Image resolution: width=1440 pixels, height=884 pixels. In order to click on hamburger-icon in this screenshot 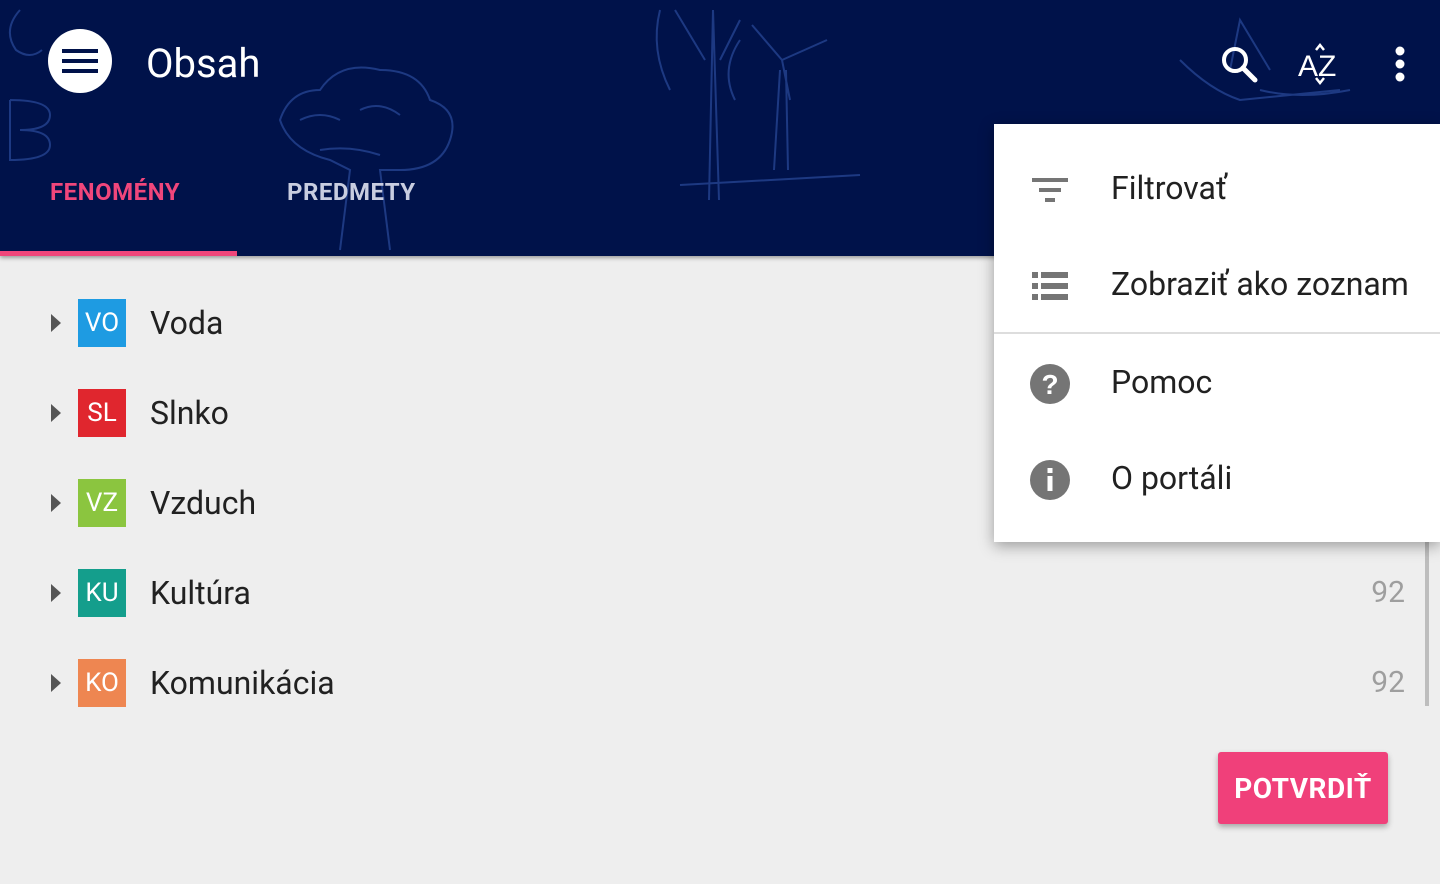, I will do `click(80, 61)`.